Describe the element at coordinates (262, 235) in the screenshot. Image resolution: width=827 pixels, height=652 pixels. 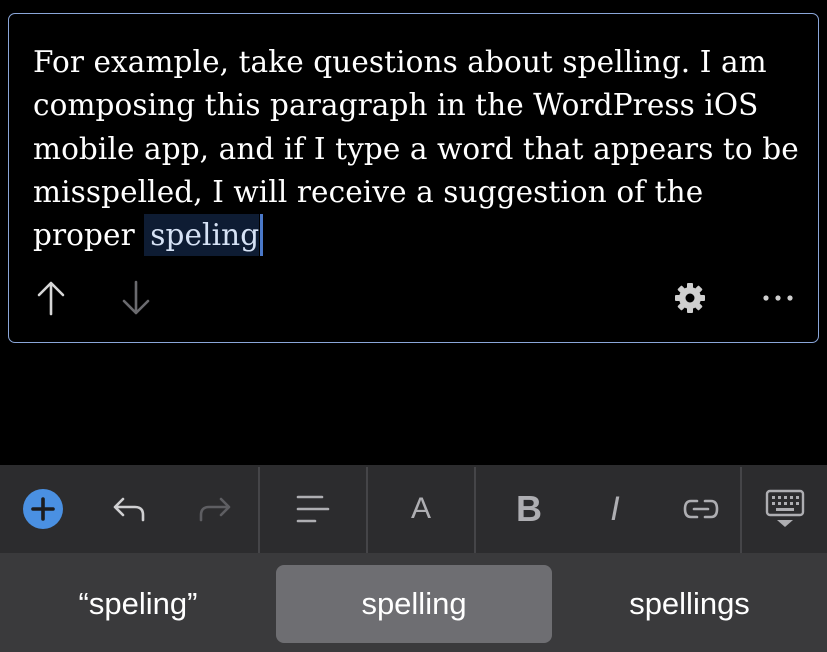
I see `text-caret` at that location.